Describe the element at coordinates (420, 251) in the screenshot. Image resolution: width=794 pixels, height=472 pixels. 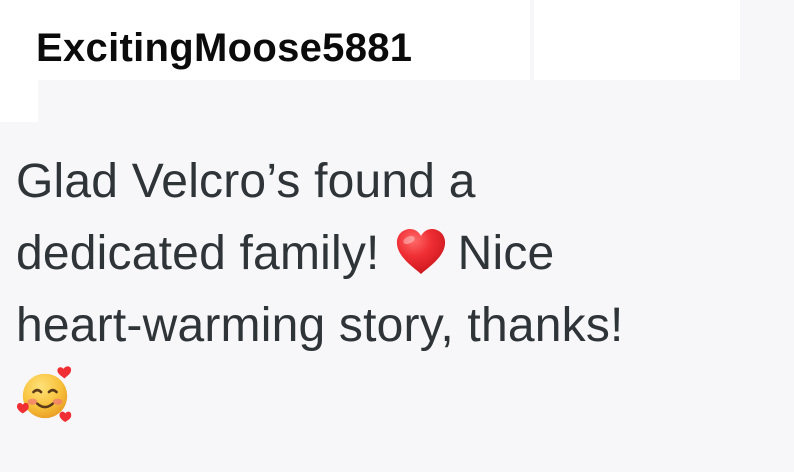
I see `red-heart-icon` at that location.